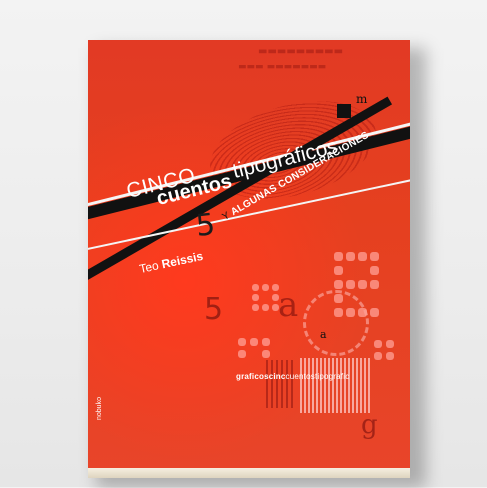  Describe the element at coordinates (214, 309) in the screenshot. I see `number-five-shadow: 5` at that location.